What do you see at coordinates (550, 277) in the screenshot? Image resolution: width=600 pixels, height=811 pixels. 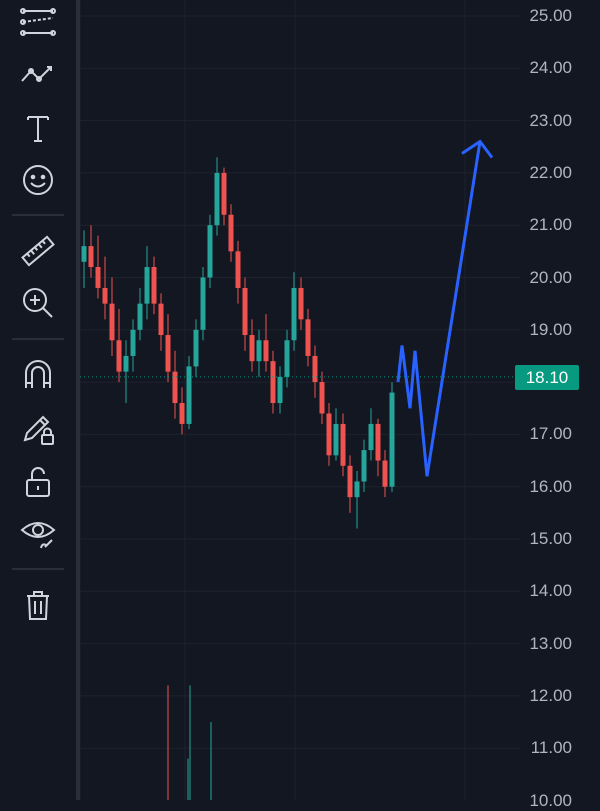 I see `price-axis-label: 20.00` at bounding box center [550, 277].